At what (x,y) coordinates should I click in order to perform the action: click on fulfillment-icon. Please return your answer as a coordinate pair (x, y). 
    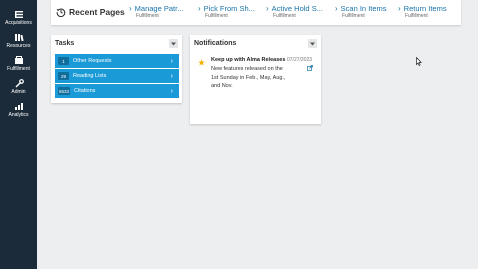
    Looking at the image, I should click on (18, 60).